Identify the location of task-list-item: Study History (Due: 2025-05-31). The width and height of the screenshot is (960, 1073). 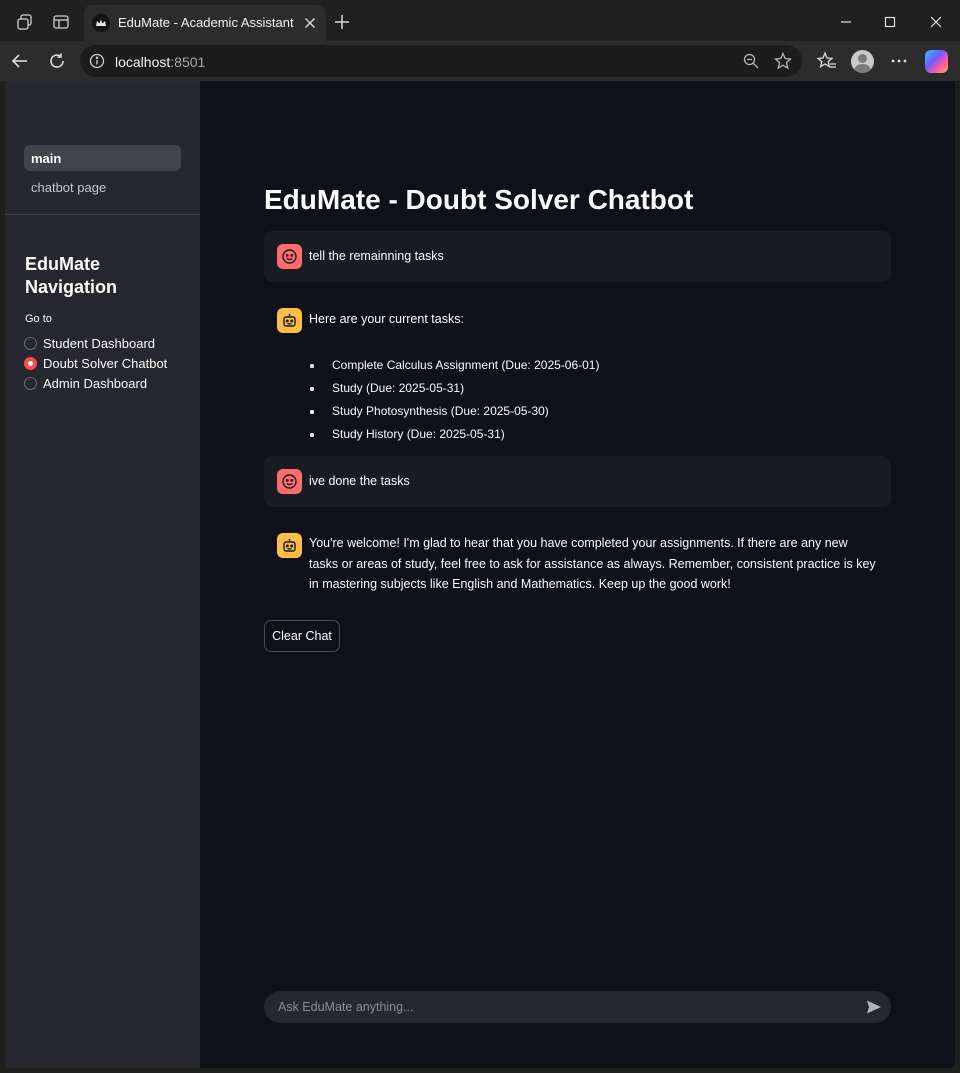
(454, 434).